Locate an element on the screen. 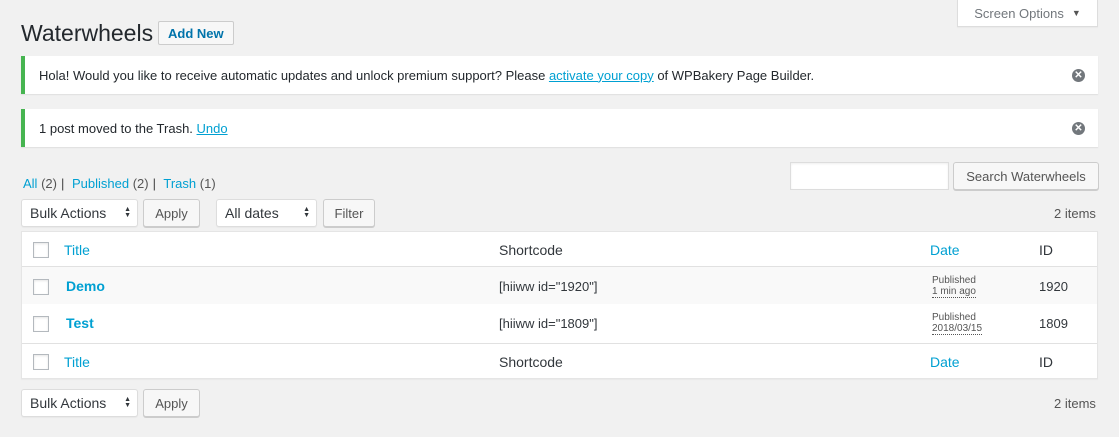 The height and width of the screenshot is (437, 1119). screen-options-button: Screen Options ▼ is located at coordinates (1027, 13).